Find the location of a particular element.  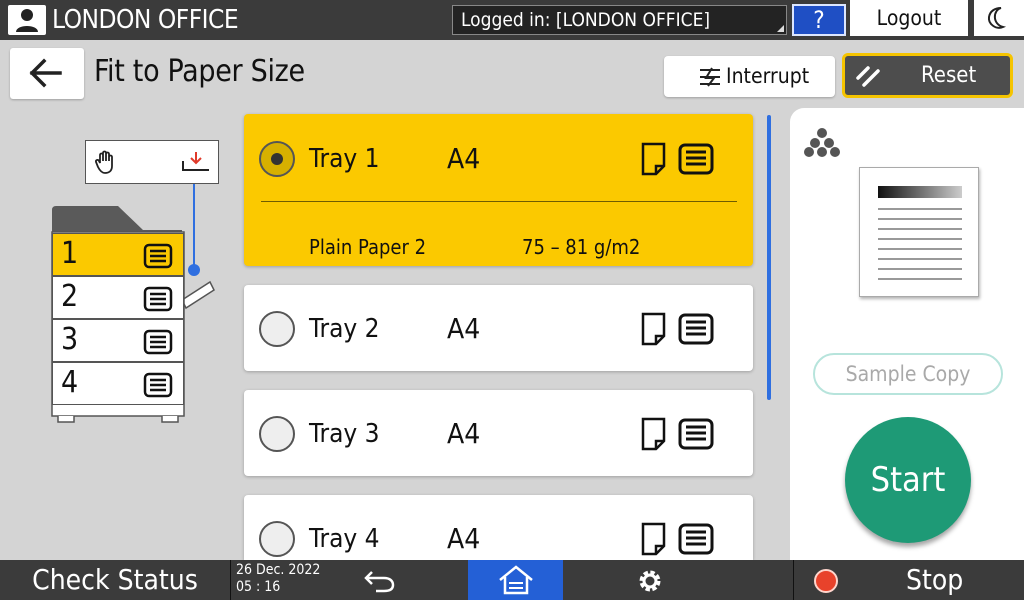

interrupt-icon is located at coordinates (710, 77).